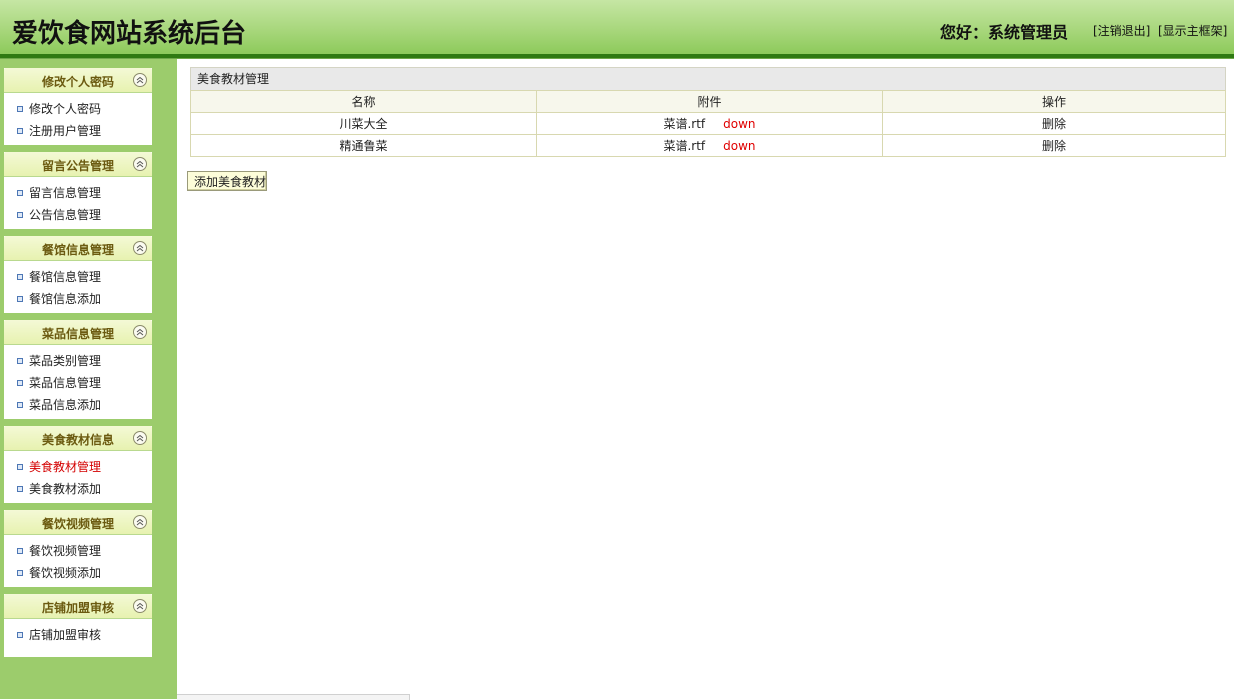  I want to click on sidebar-panel-password: 修改个人密码 修改个人密码 注册用户管理, so click(78, 106).